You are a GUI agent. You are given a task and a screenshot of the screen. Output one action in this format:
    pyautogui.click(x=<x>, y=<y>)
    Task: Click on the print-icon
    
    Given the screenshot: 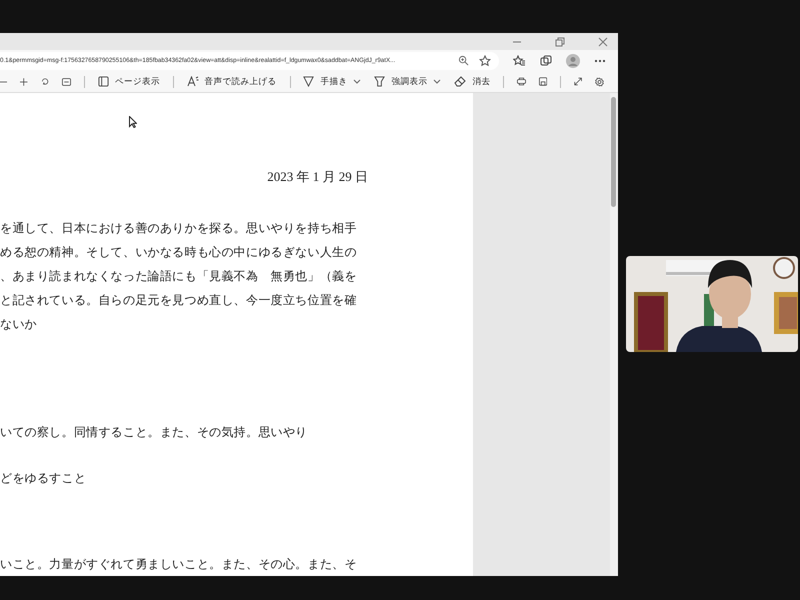 What is the action you would take?
    pyautogui.click(x=521, y=81)
    